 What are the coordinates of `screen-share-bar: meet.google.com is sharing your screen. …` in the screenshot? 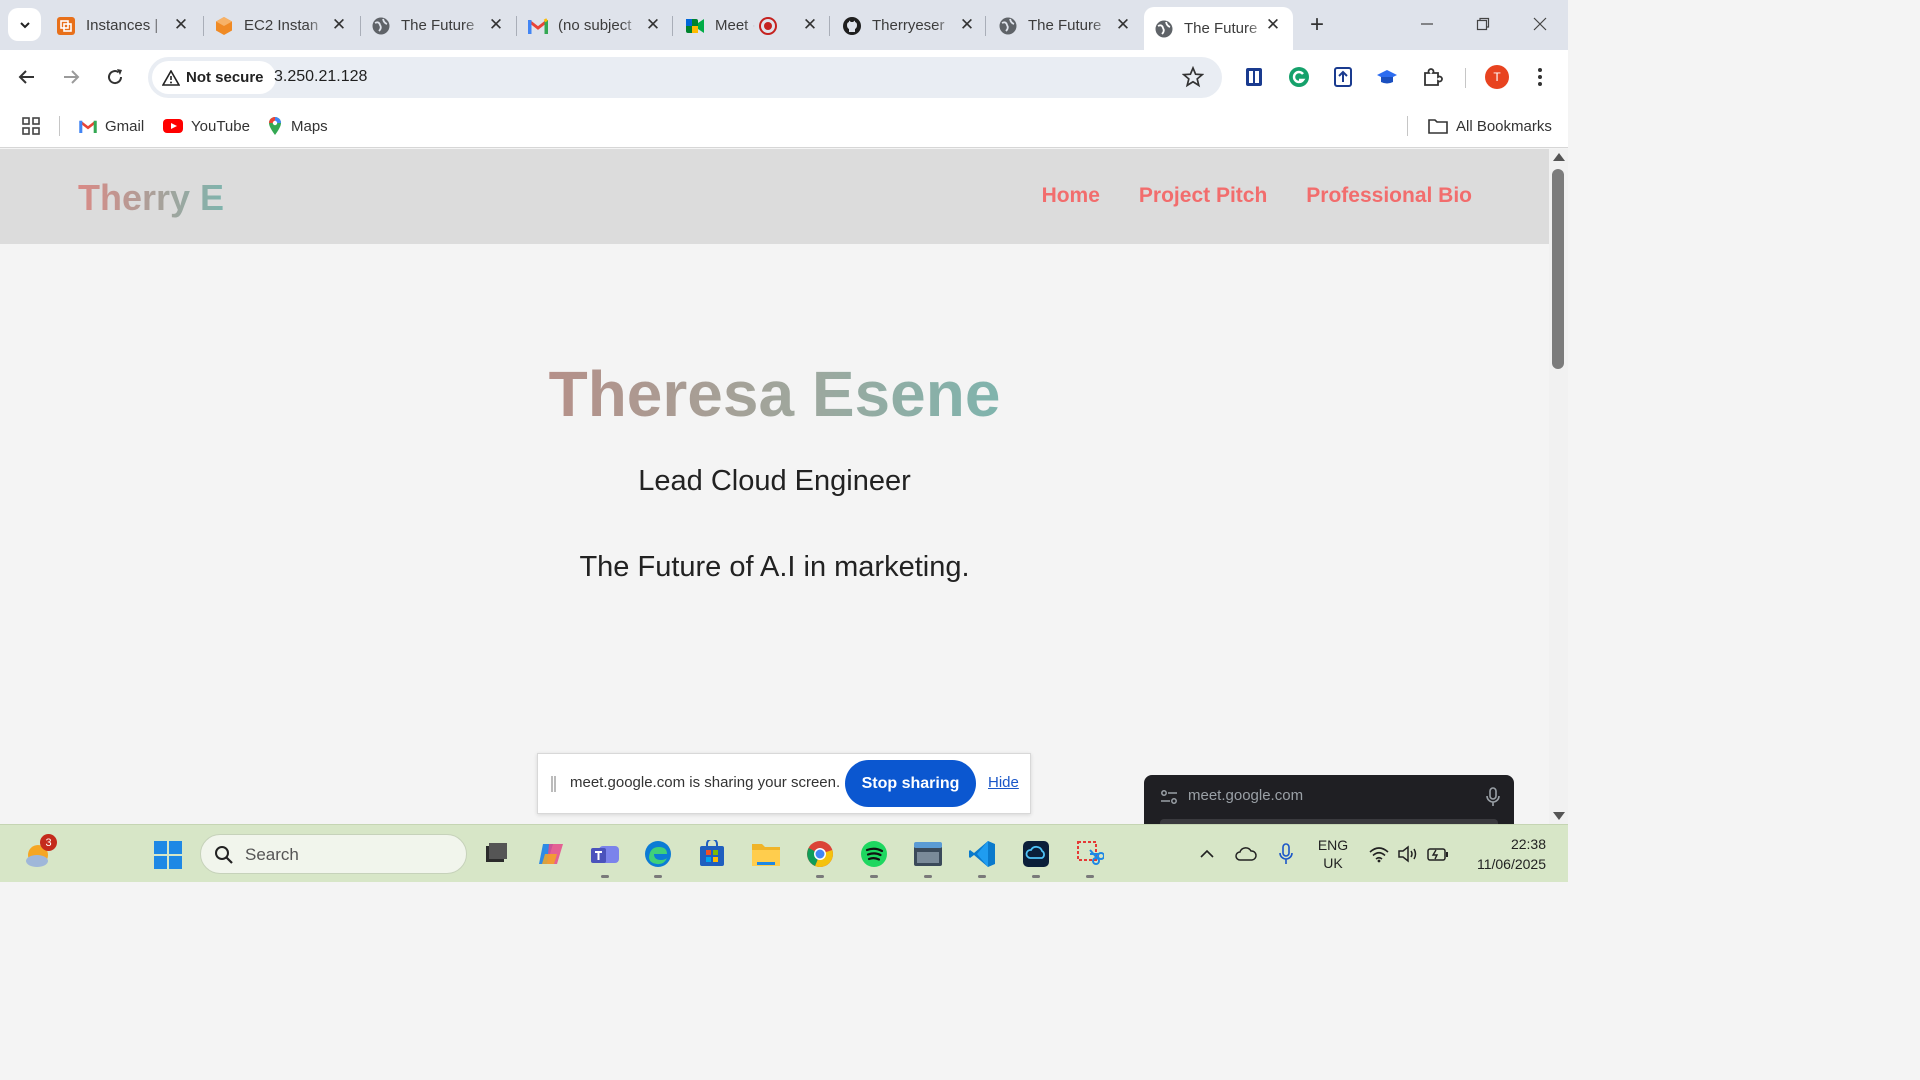 It's located at (784, 783).